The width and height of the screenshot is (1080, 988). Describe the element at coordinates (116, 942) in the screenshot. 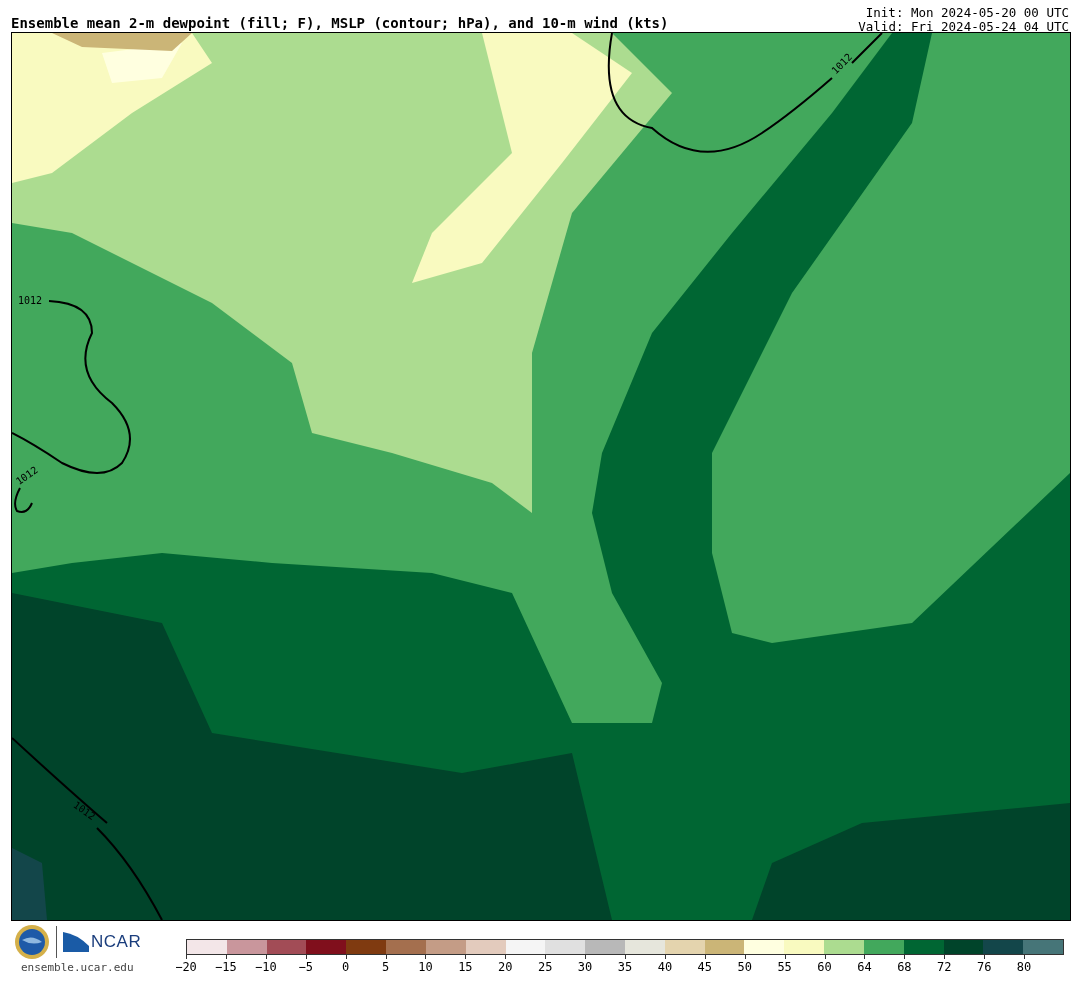

I see `logo-text: NCAR` at that location.